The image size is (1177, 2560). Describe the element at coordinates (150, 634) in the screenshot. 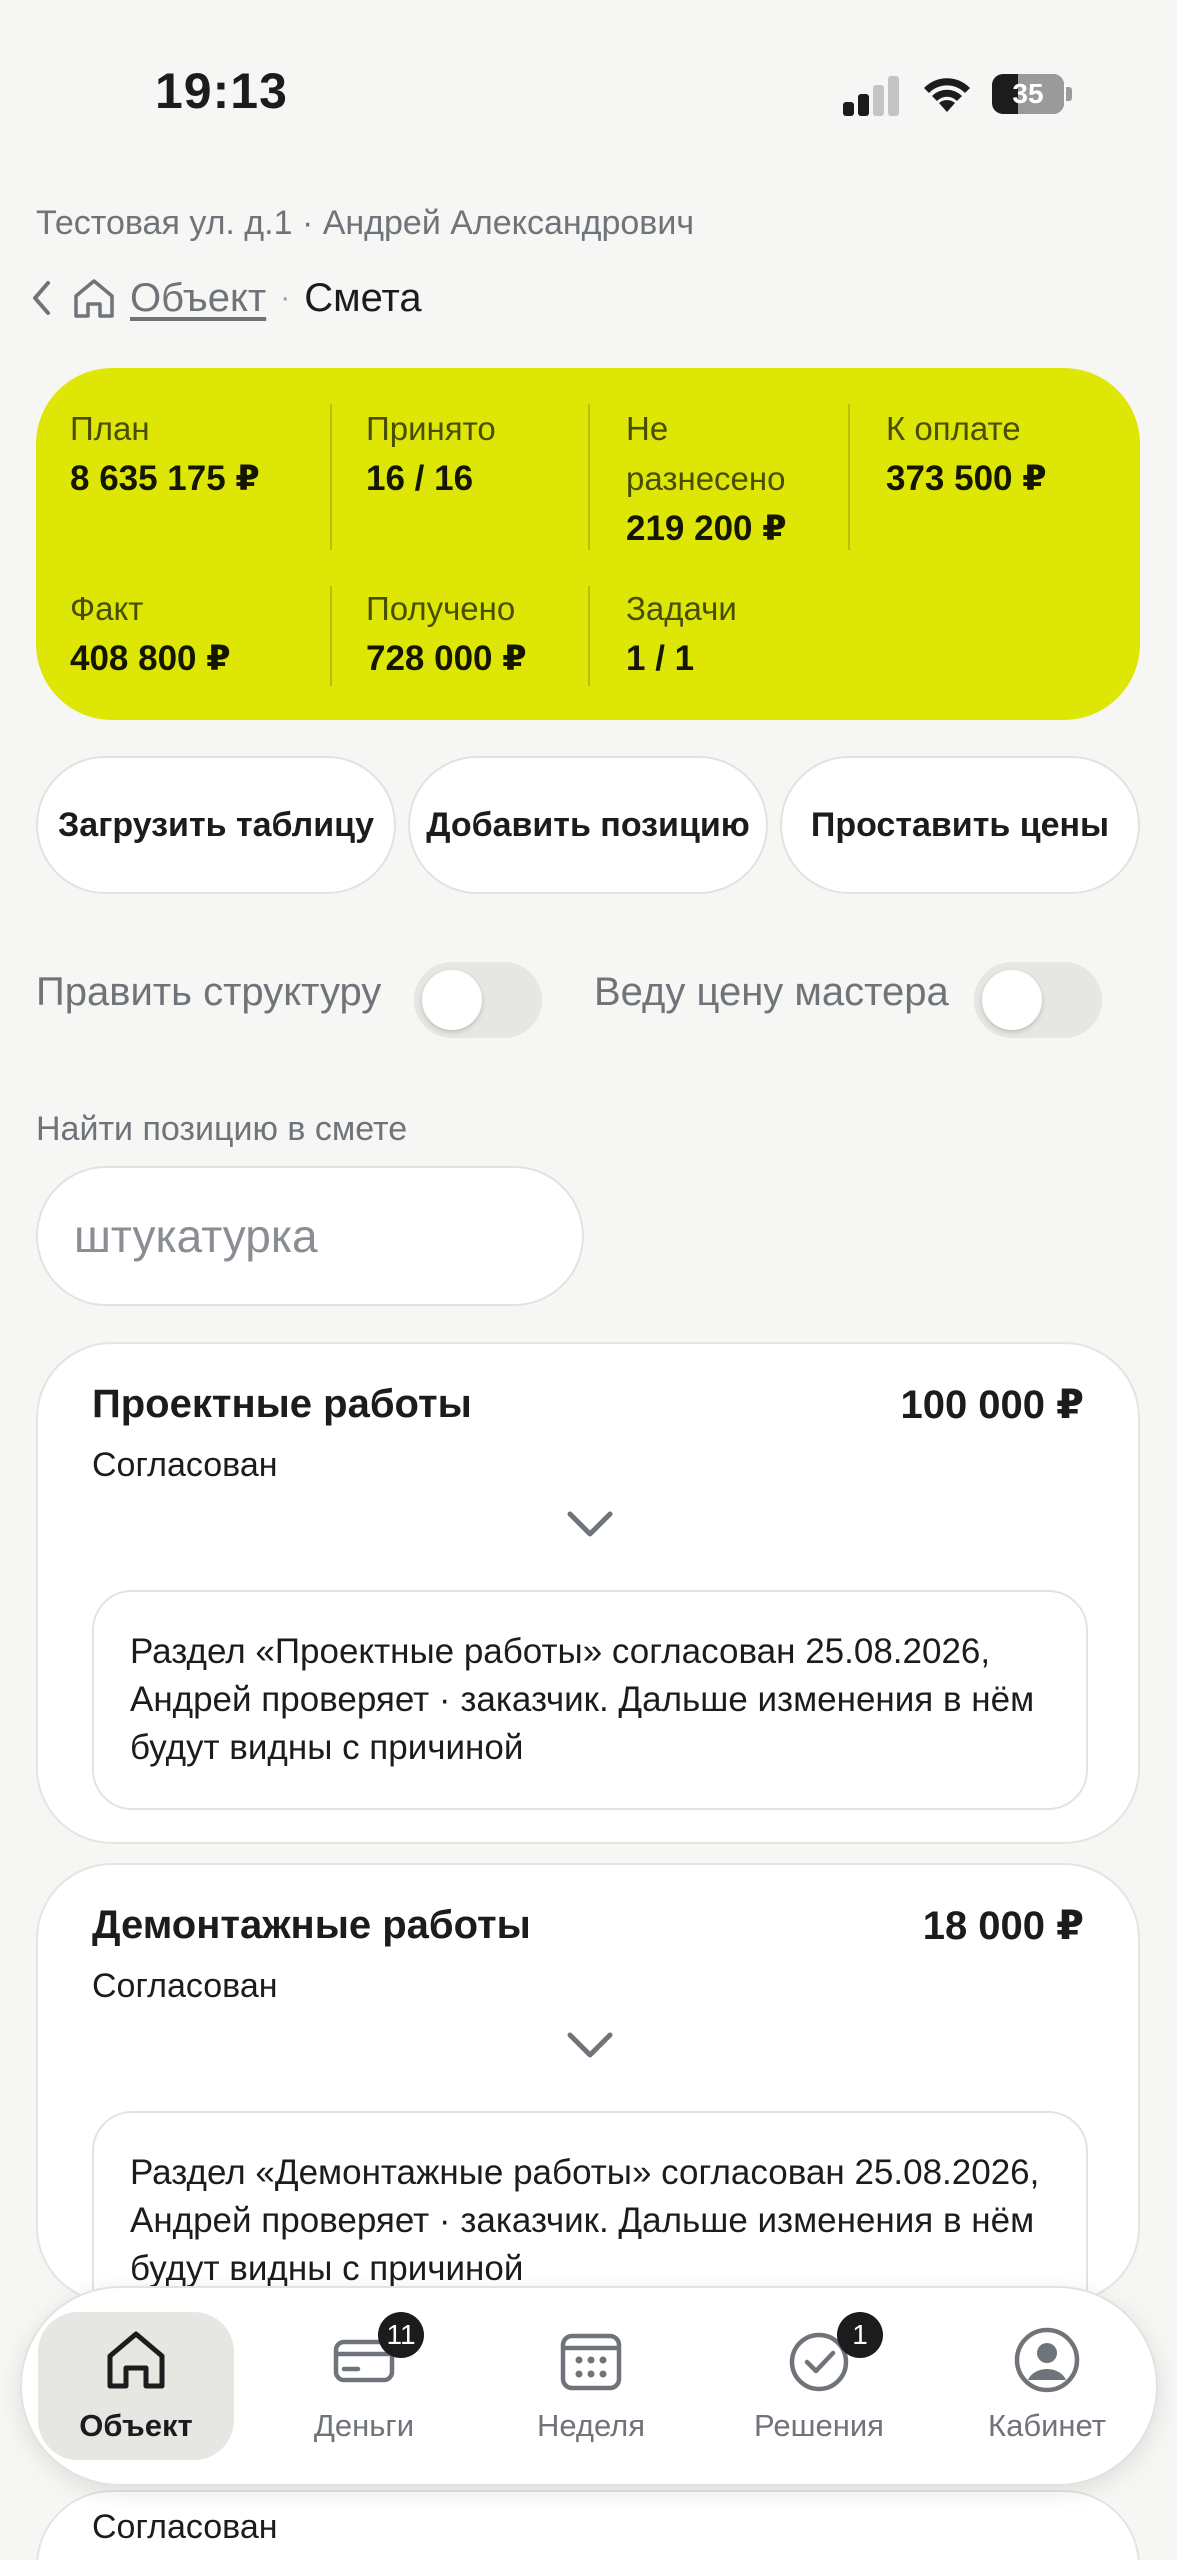

I see `metric-fact: Факт 408 800 ₽` at that location.